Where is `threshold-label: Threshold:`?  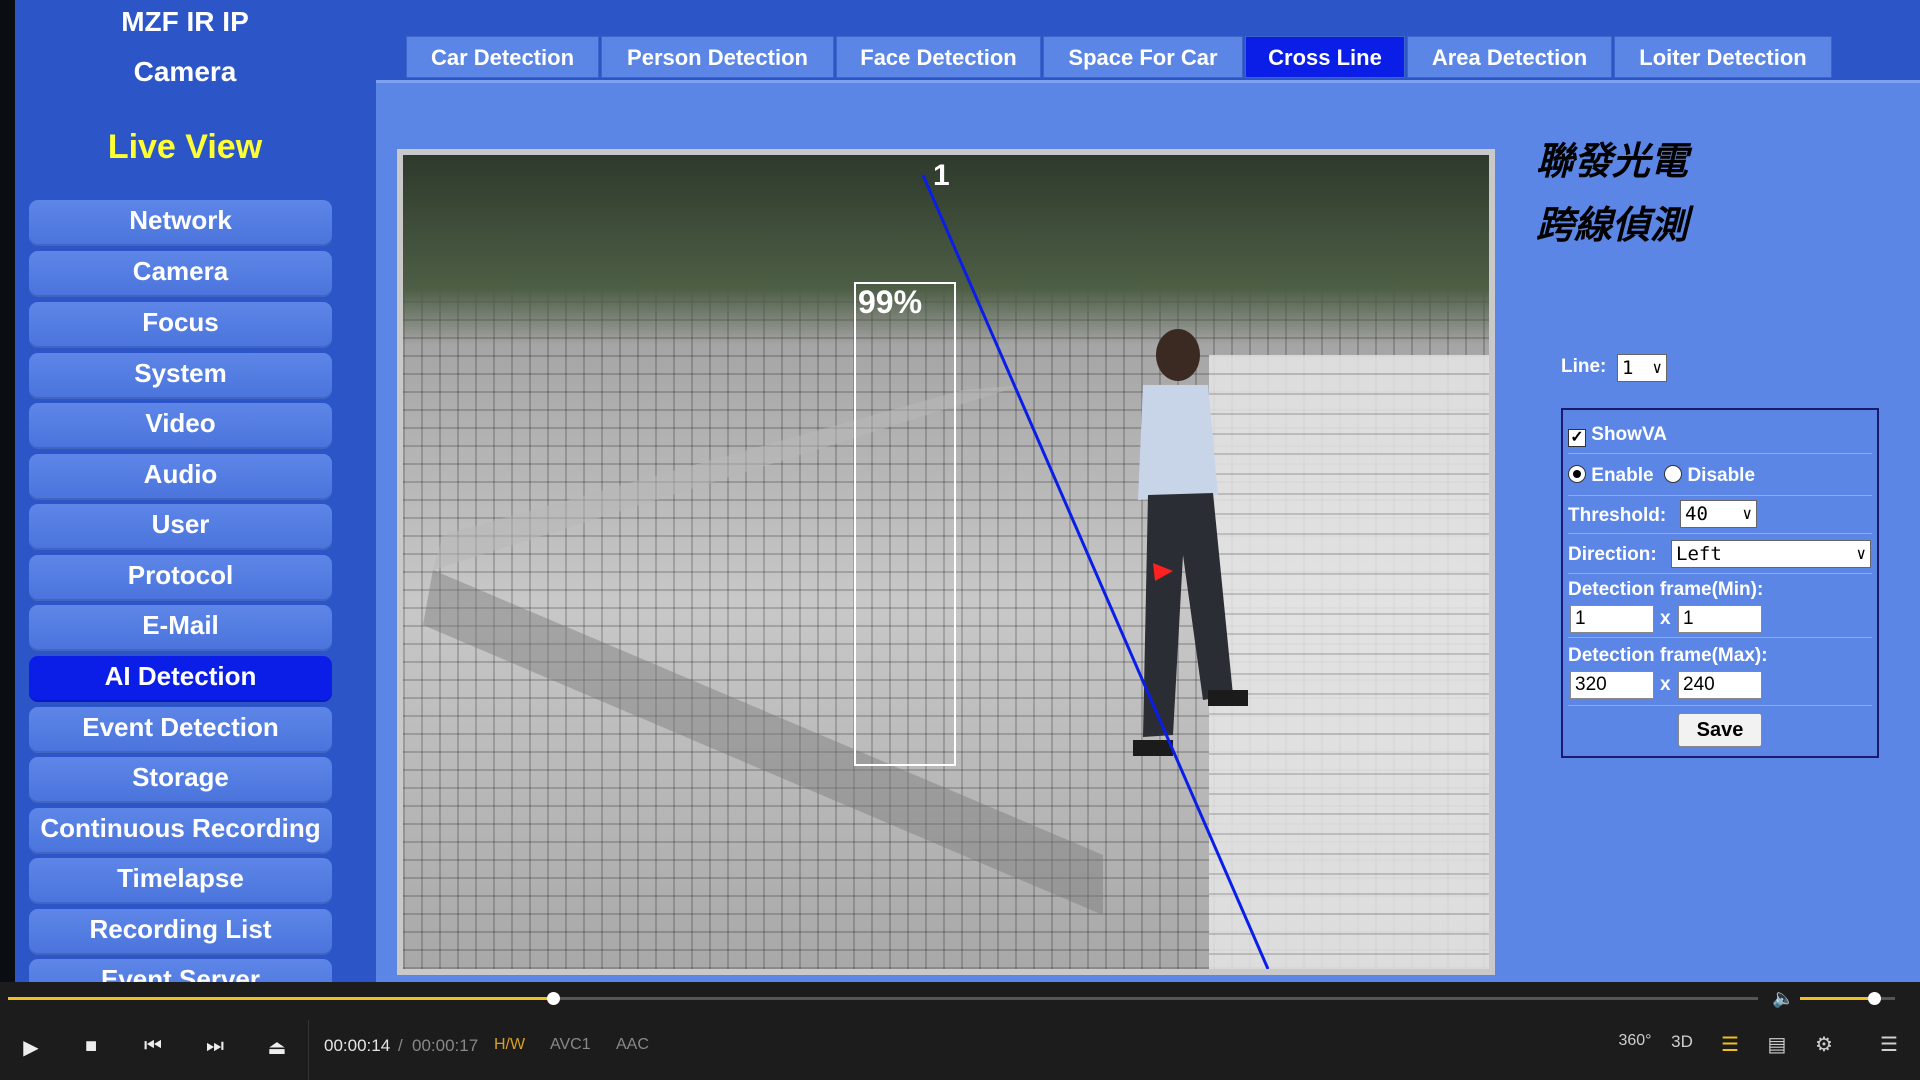 threshold-label: Threshold: is located at coordinates (1617, 515).